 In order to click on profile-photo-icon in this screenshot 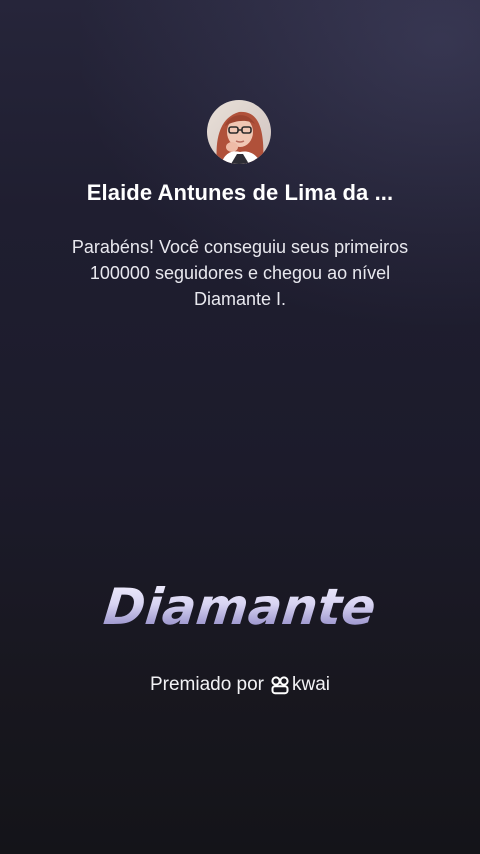, I will do `click(239, 132)`.